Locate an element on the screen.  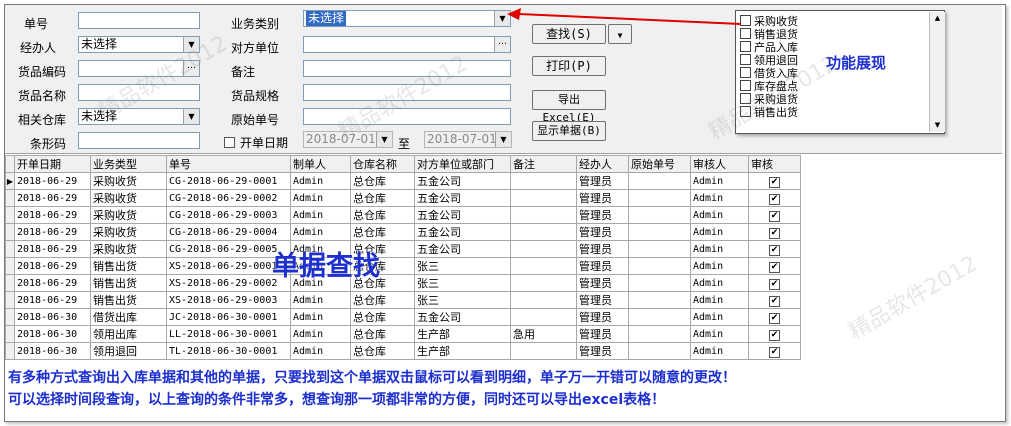
table-cell: CG-2018-06-29-0001 is located at coordinates (228, 181).